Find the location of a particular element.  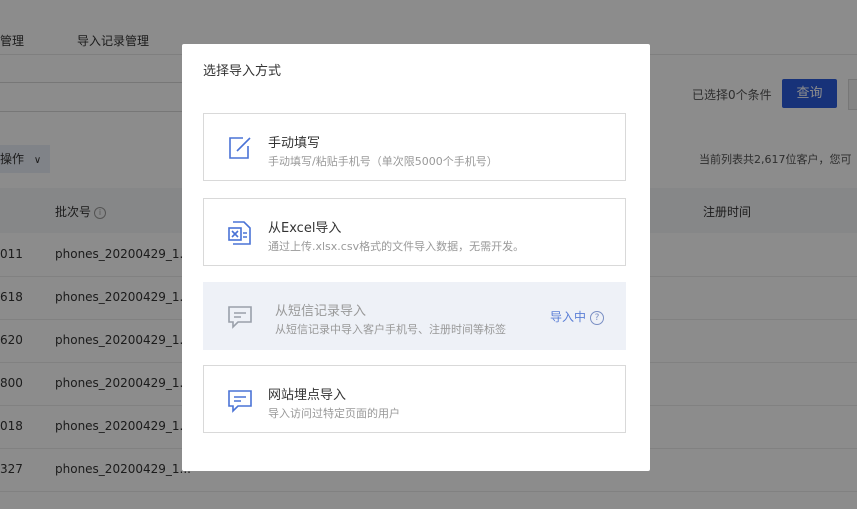

option-desc: 手动填写/粘贴手机号（单次限5000个手机号） is located at coordinates (383, 161).